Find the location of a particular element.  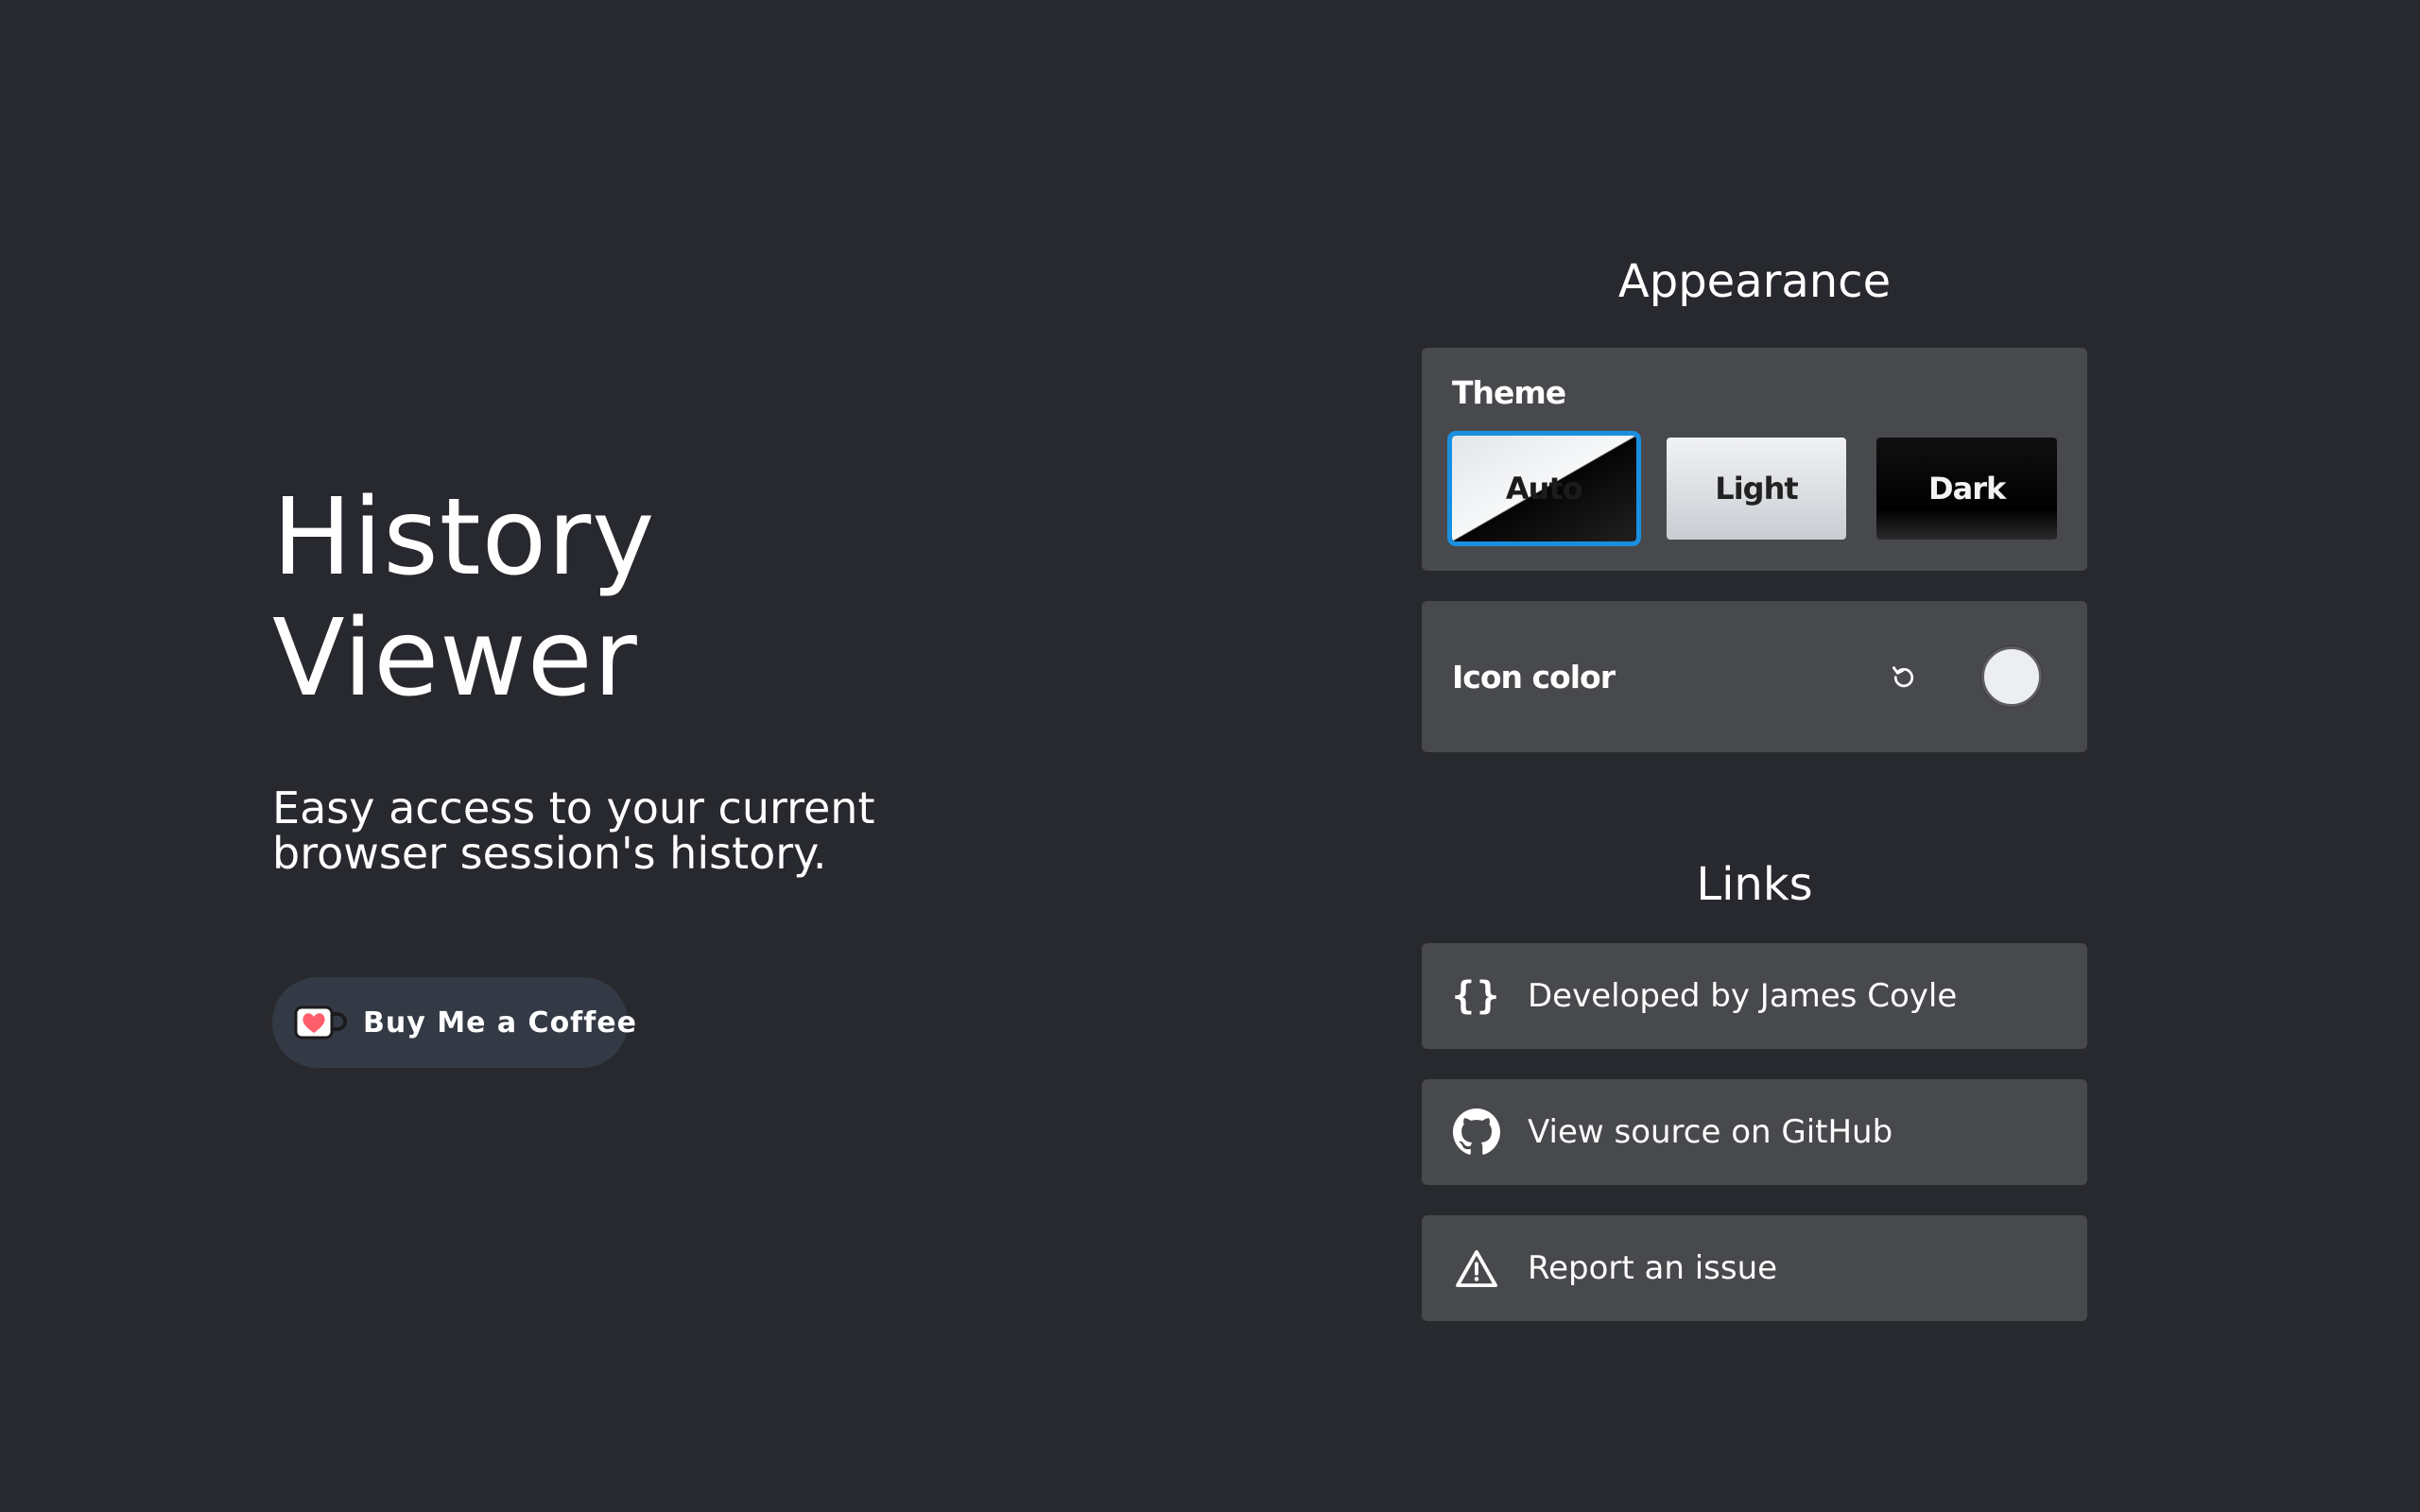

theme-card: Theme Auto Light Dark is located at coordinates (1754, 459).